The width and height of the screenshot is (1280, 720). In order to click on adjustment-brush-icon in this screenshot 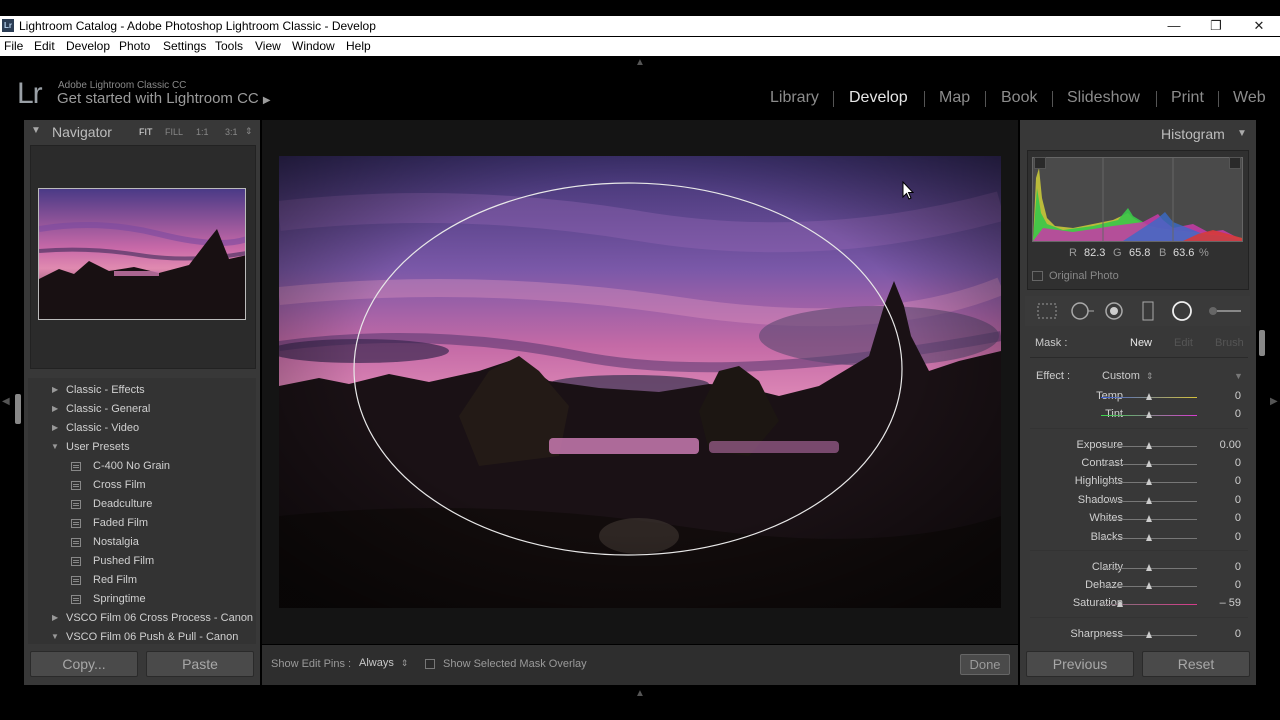, I will do `click(1225, 311)`.